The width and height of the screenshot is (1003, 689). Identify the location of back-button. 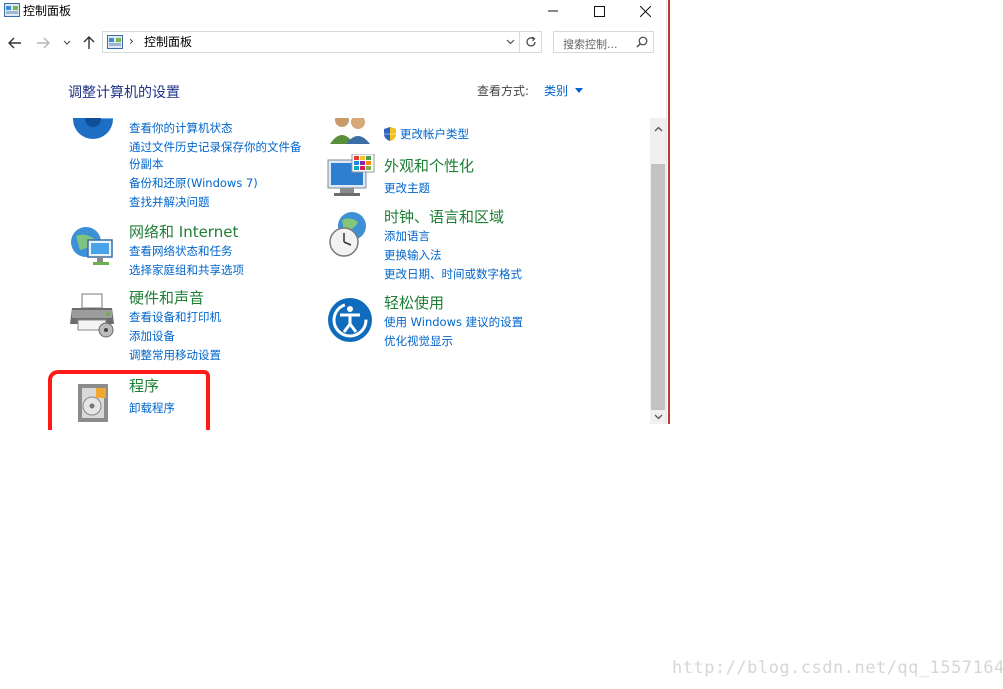
(15, 43).